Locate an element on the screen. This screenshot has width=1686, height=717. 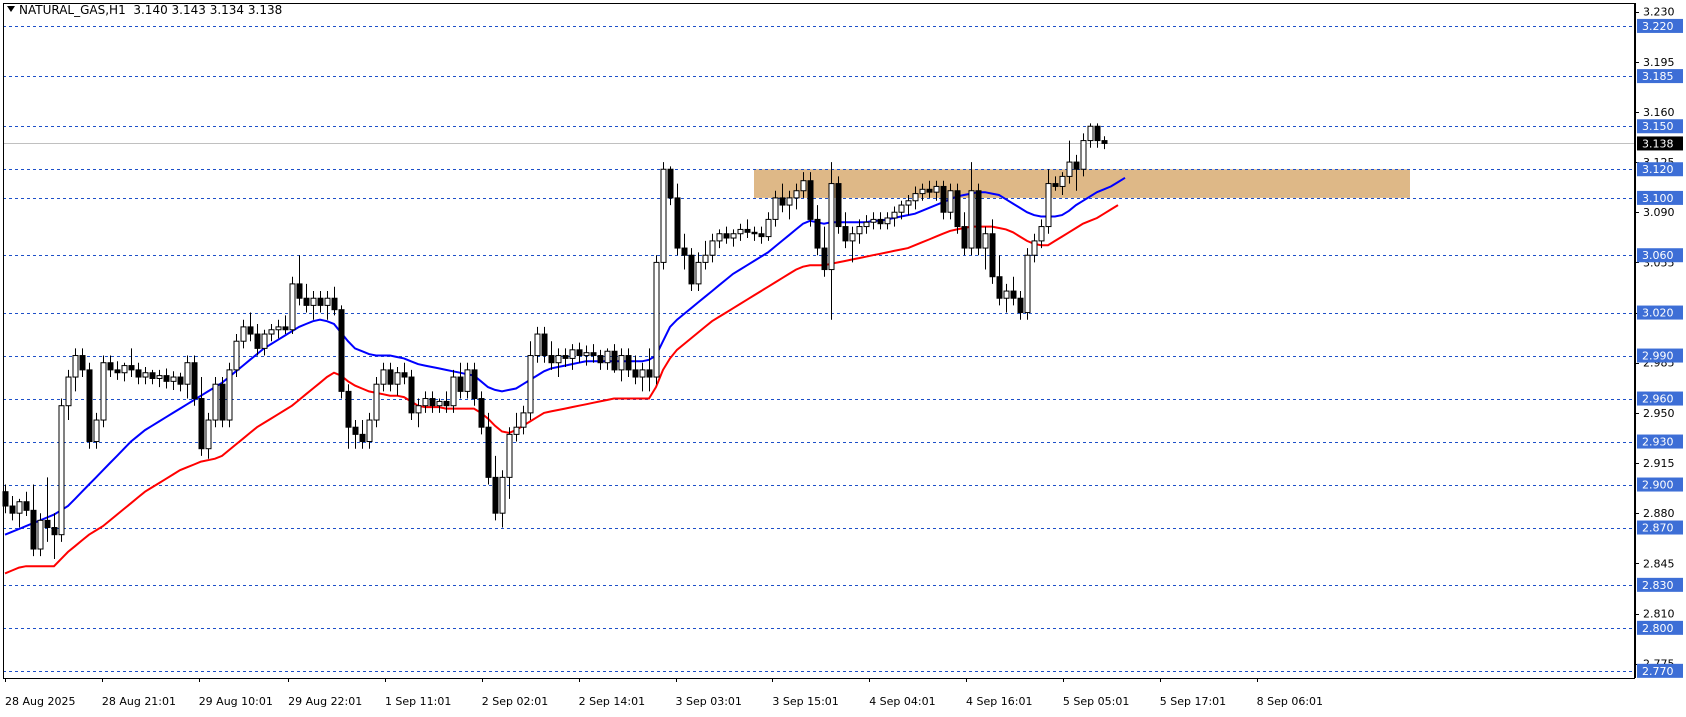
level-label: 3.020 is located at coordinates (1658, 313).